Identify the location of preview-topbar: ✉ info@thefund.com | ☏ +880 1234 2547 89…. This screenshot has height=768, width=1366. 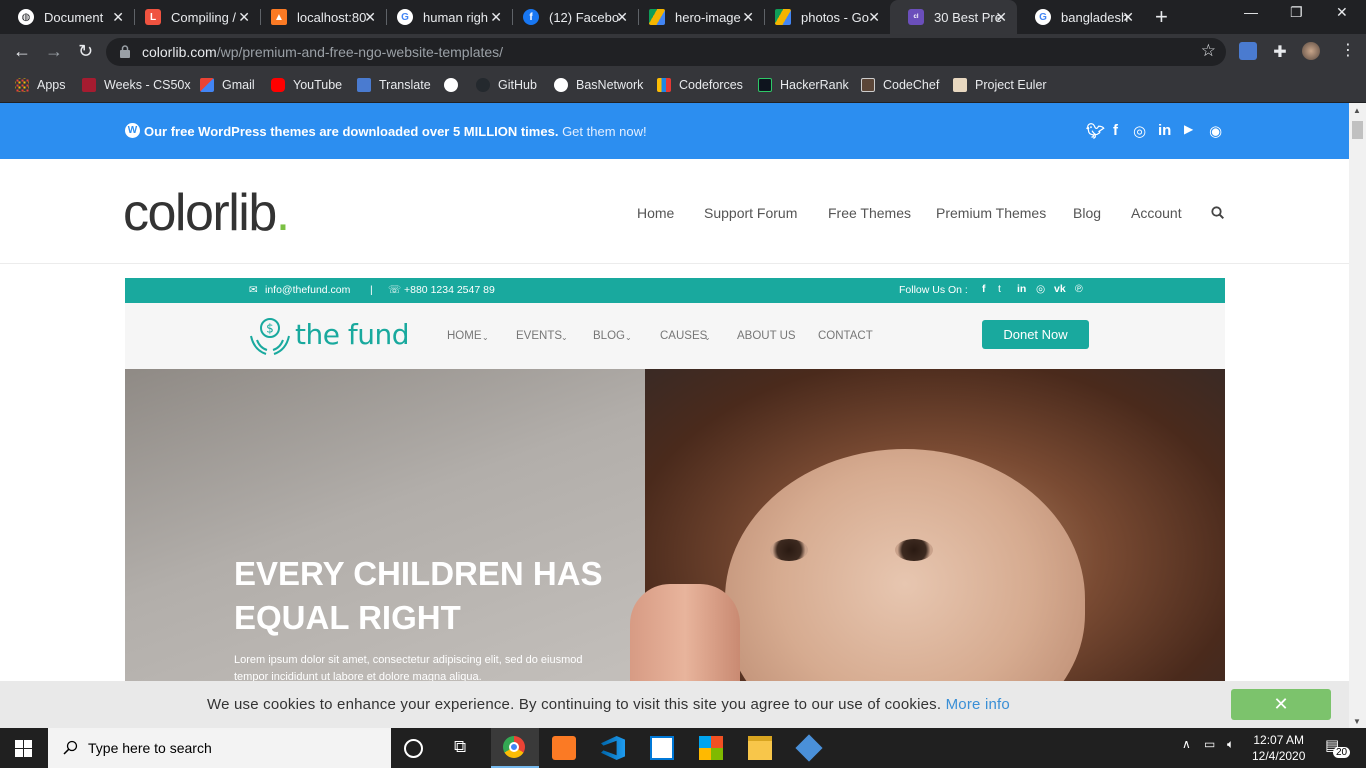
(675, 290).